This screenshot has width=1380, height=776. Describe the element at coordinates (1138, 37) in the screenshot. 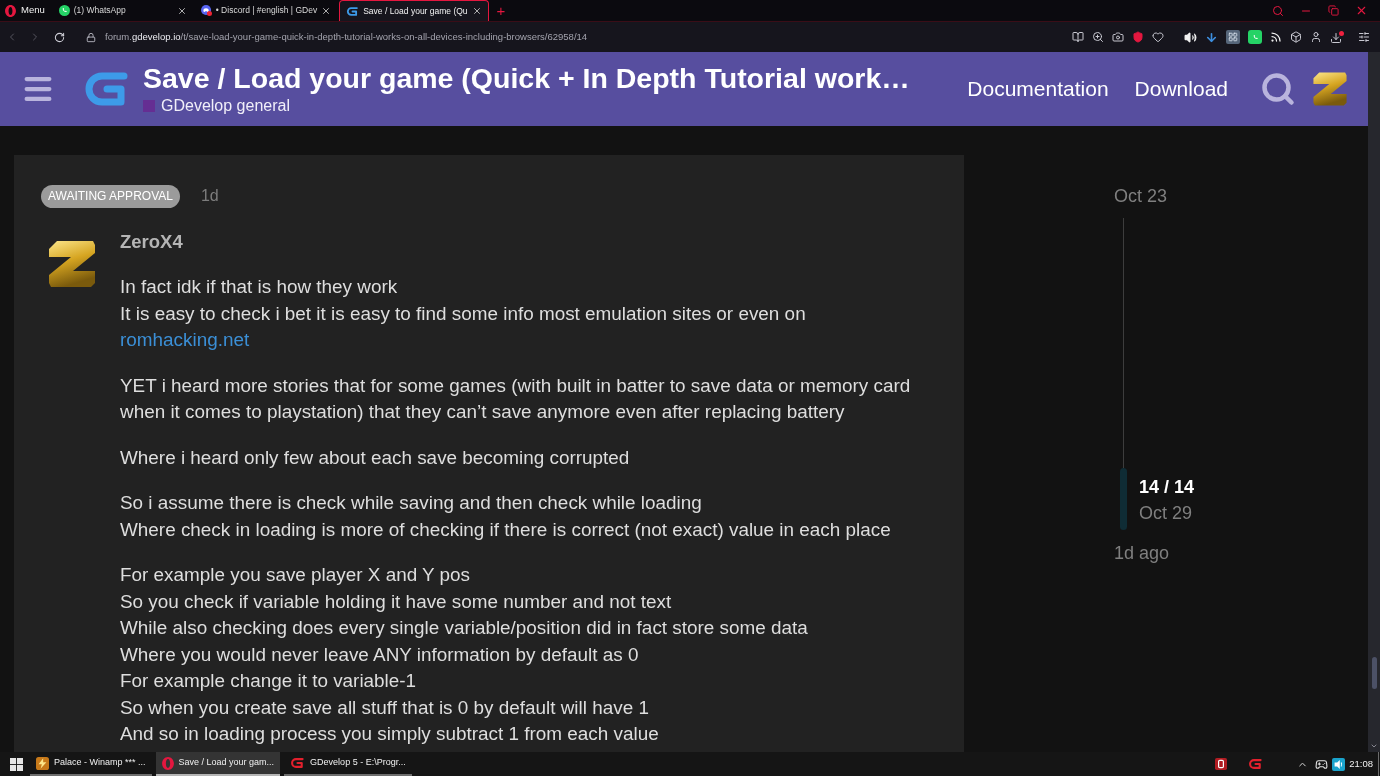

I see `shield-icon` at that location.